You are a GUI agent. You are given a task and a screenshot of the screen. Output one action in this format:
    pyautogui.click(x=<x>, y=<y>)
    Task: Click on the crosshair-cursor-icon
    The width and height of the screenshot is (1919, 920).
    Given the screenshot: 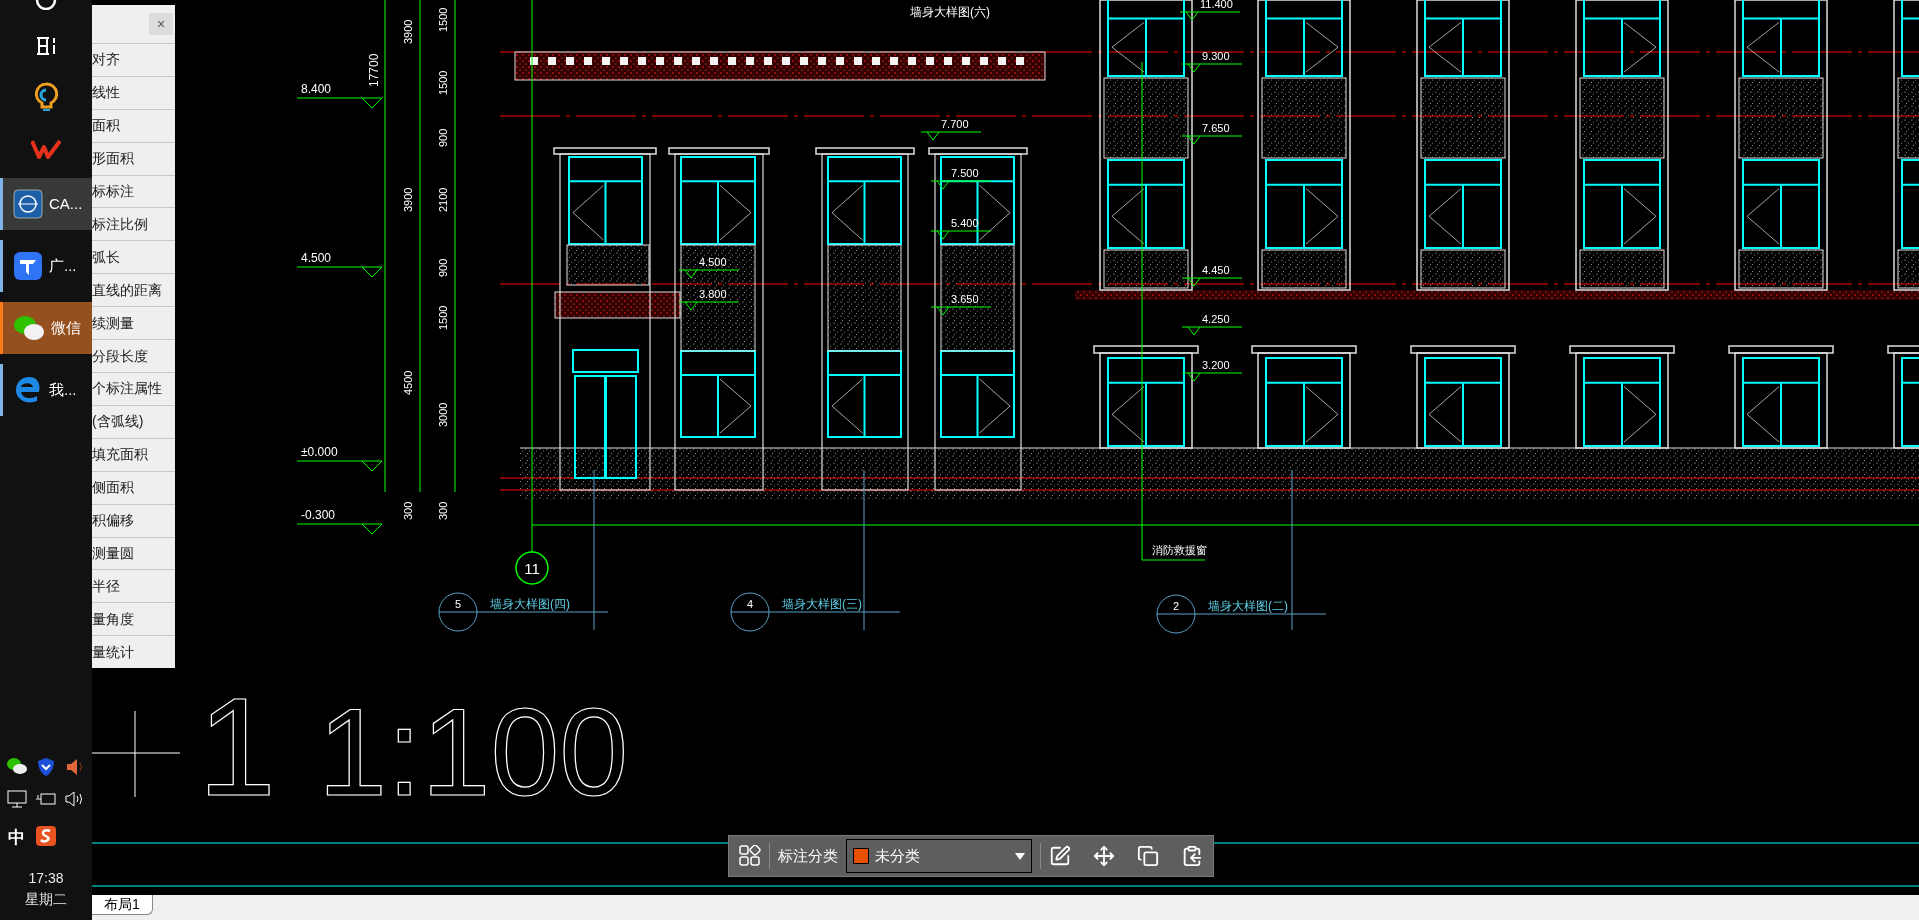 What is the action you would take?
    pyautogui.click(x=136, y=754)
    